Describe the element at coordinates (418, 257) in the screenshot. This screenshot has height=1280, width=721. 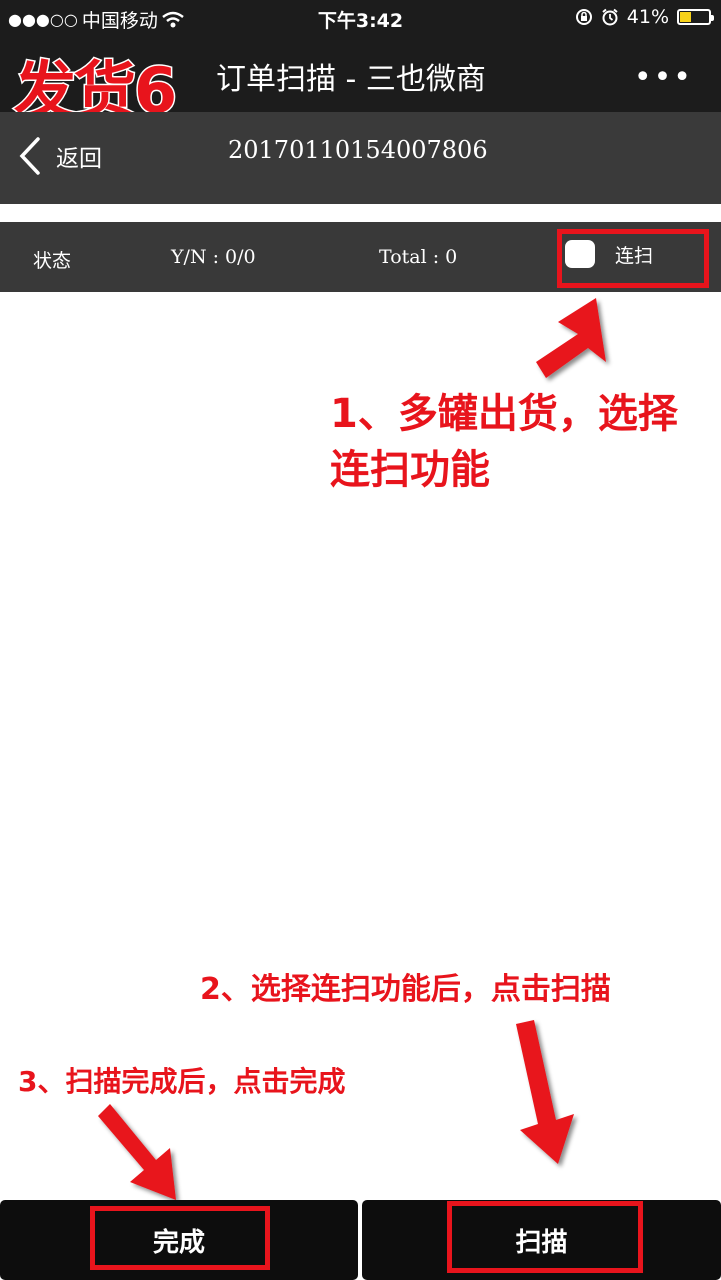
I see `total-count: Total : 0` at that location.